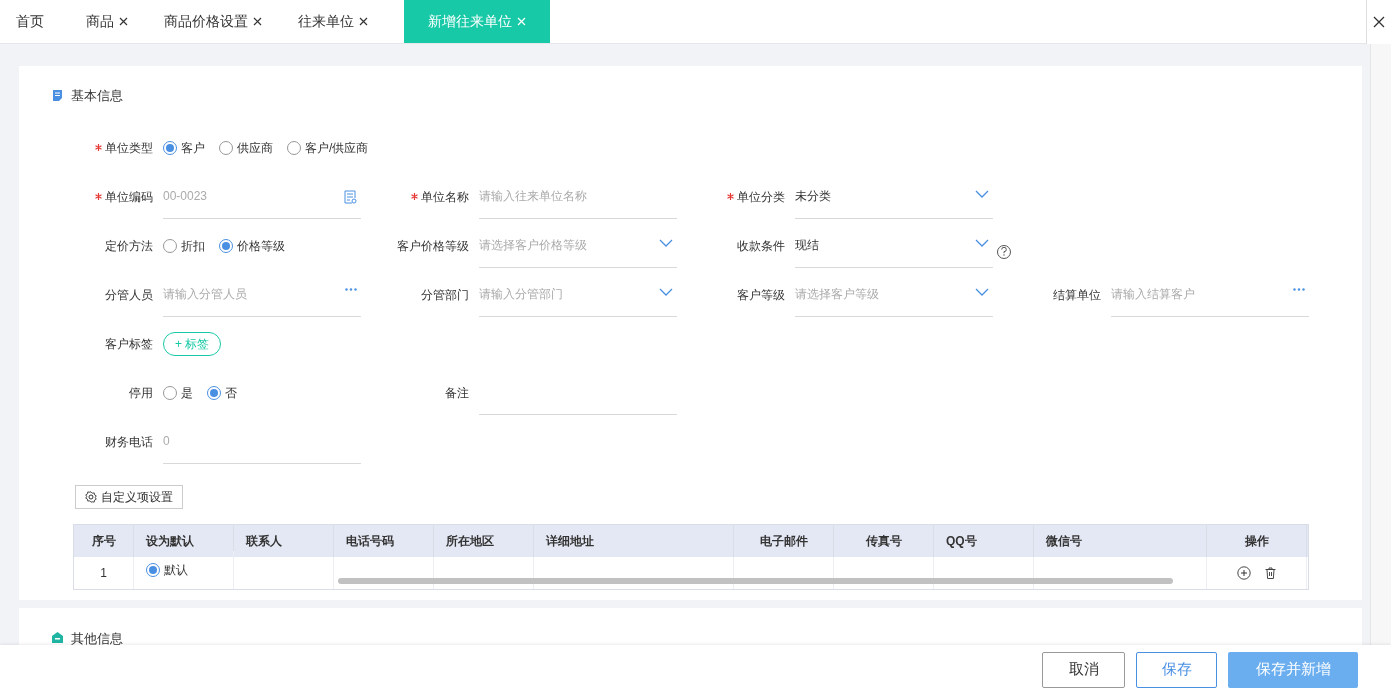 The image size is (1391, 694). Describe the element at coordinates (578, 250) in the screenshot. I see `input-field: 请选择客户价格等级` at that location.